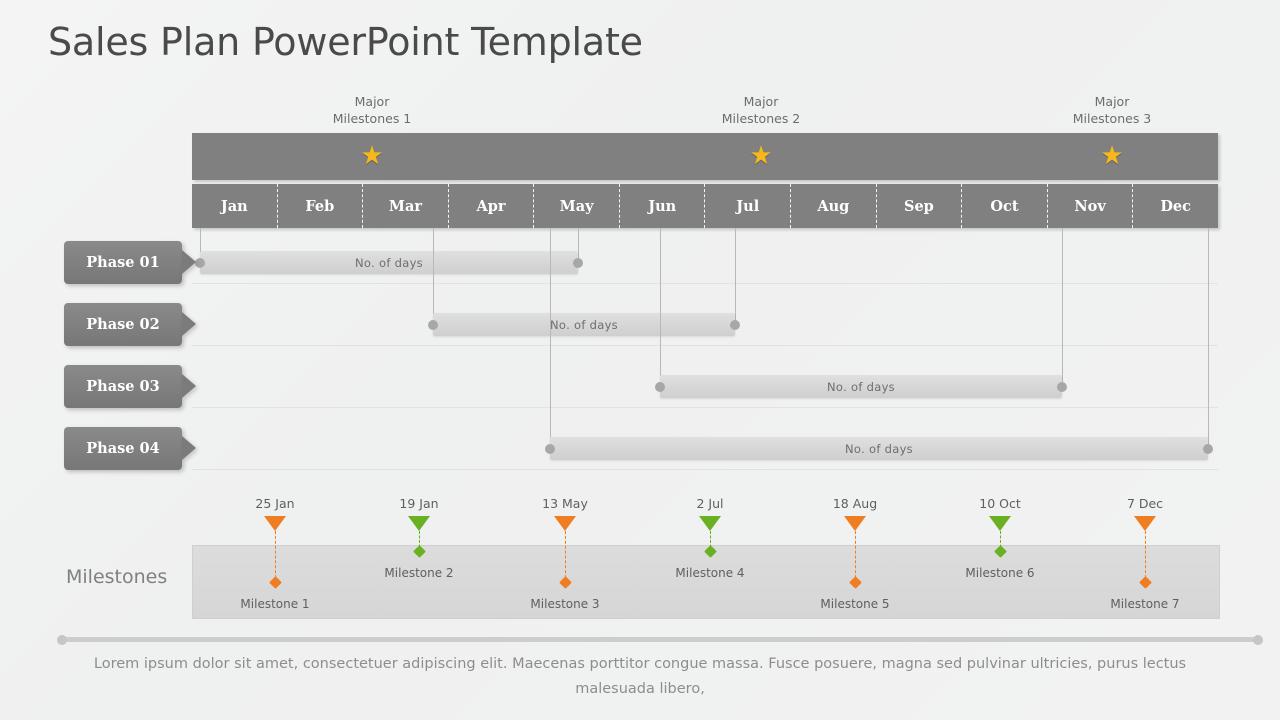 The width and height of the screenshot is (1280, 720). What do you see at coordinates (406, 206) in the screenshot?
I see `month-cell-mar: Mar` at bounding box center [406, 206].